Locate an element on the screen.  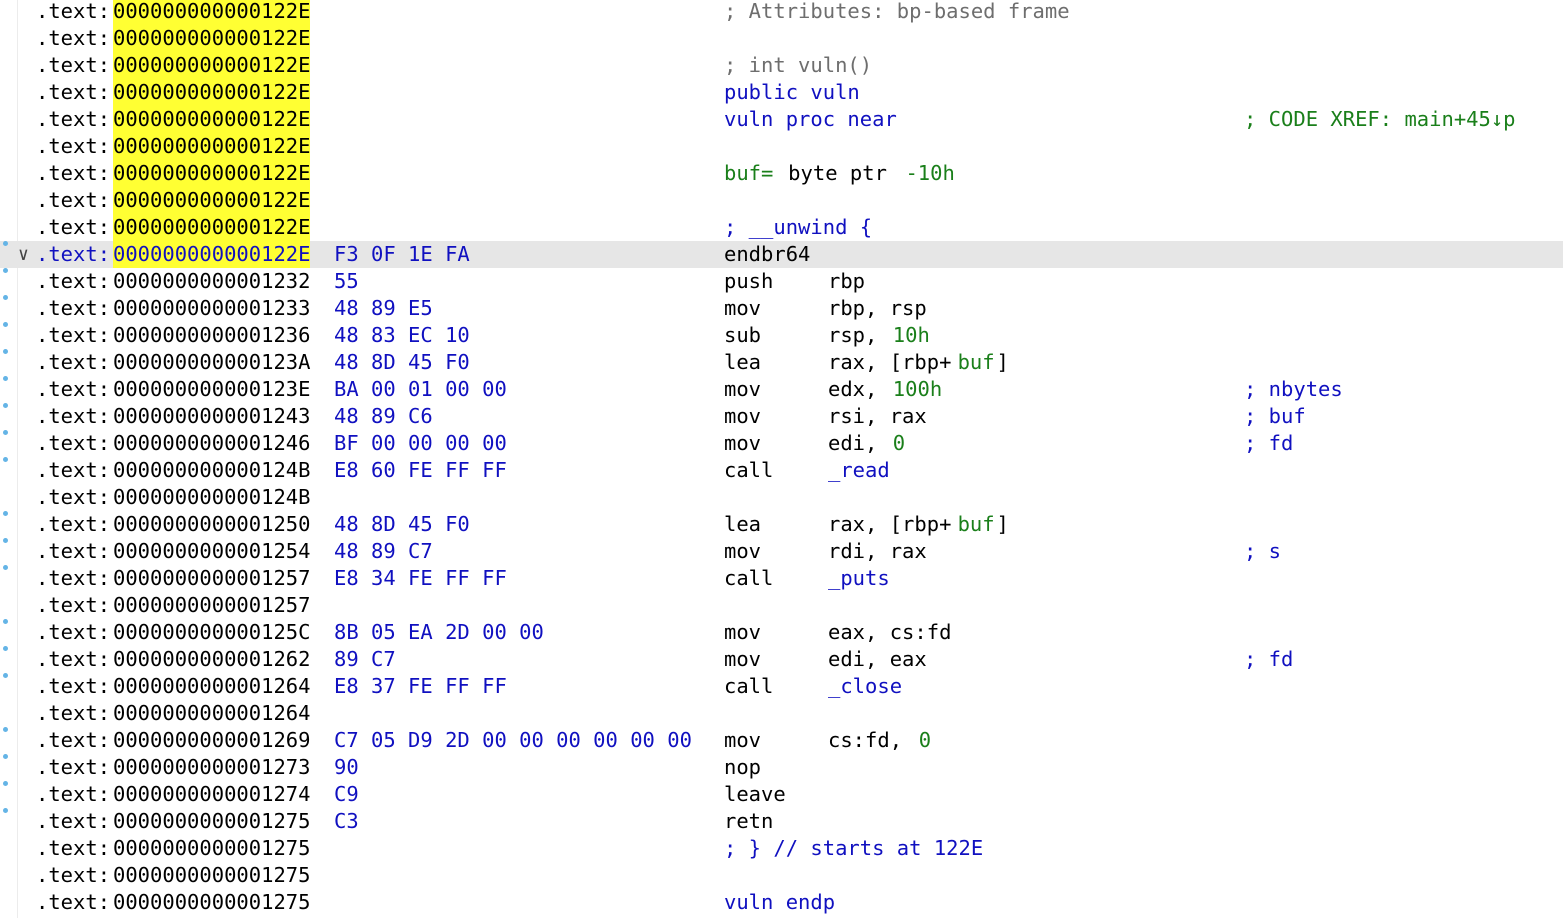
instruction-operand: edi, eax is located at coordinates (877, 659).